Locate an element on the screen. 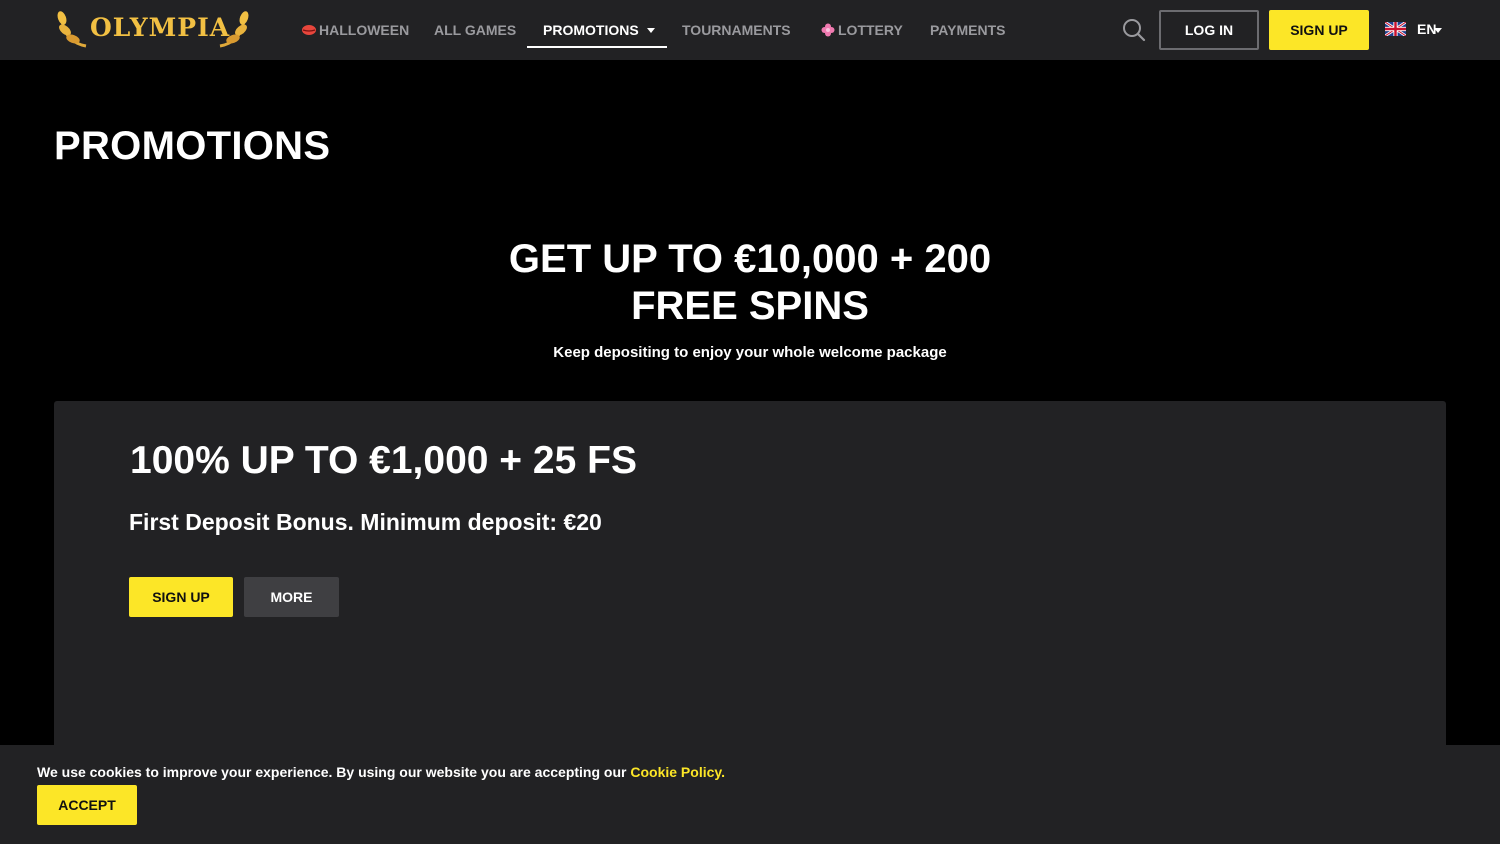 The image size is (1500, 844). promo-title: 100% UP TO €1,000 + 25 FS is located at coordinates (383, 460).